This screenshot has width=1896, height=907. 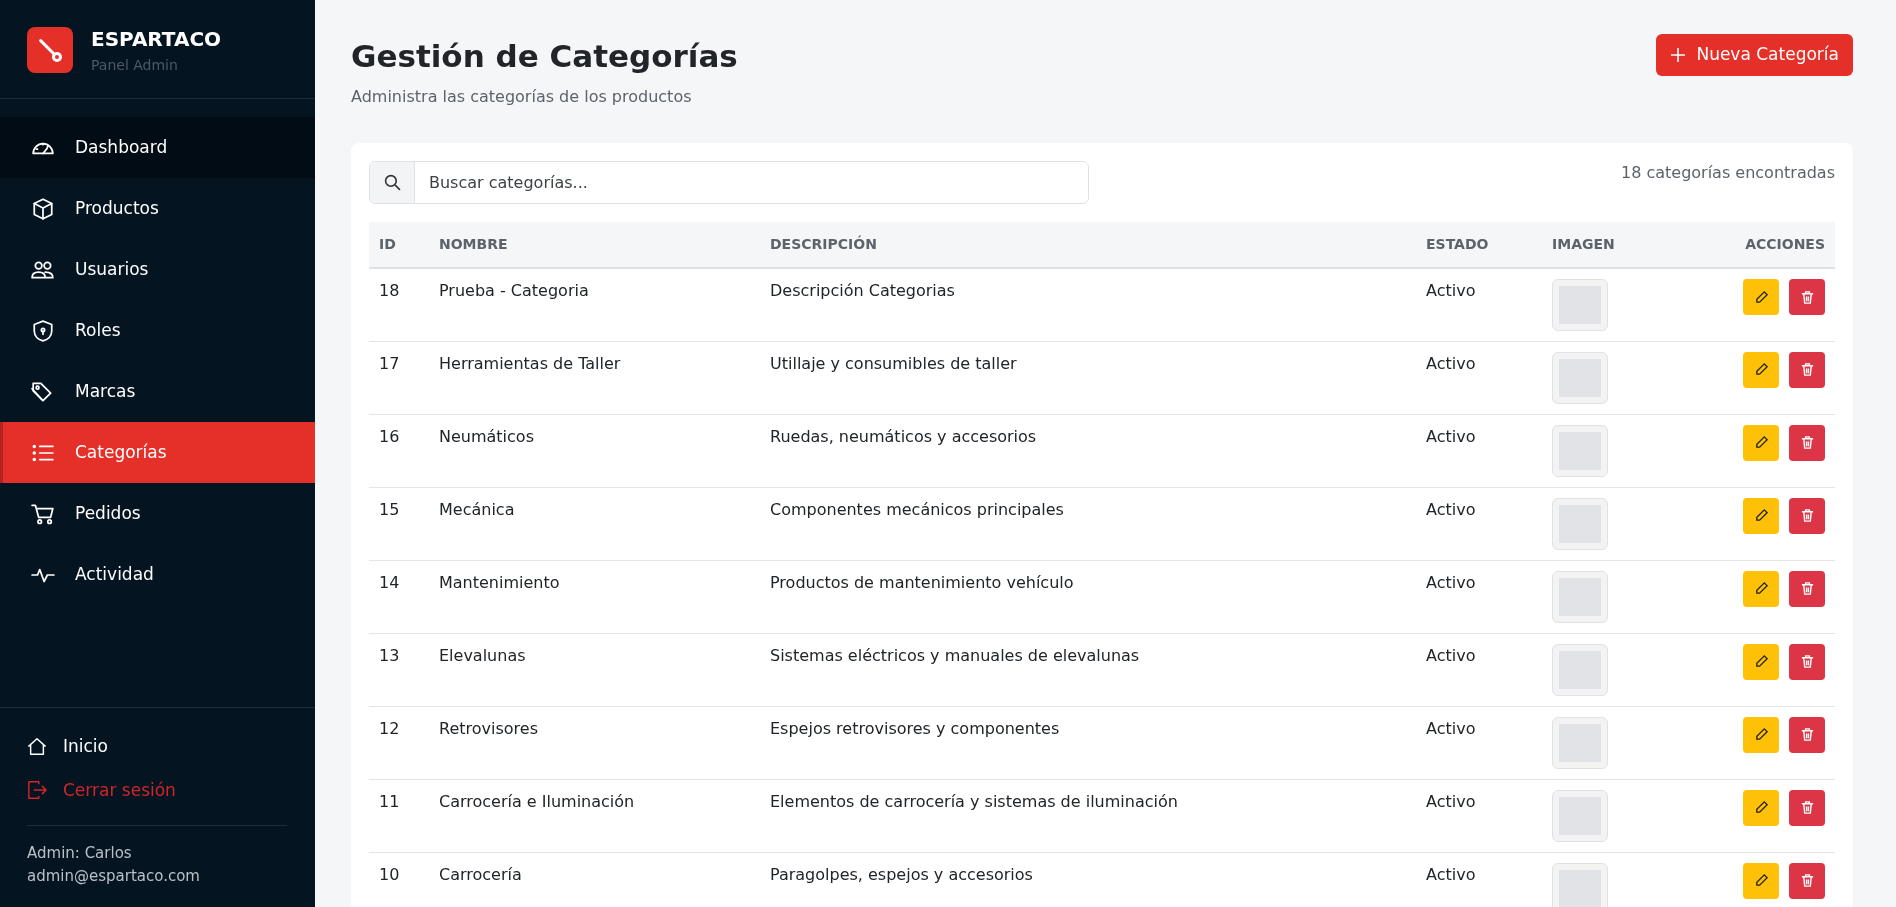 I want to click on table-cell: Elevalunas, so click(x=594, y=670).